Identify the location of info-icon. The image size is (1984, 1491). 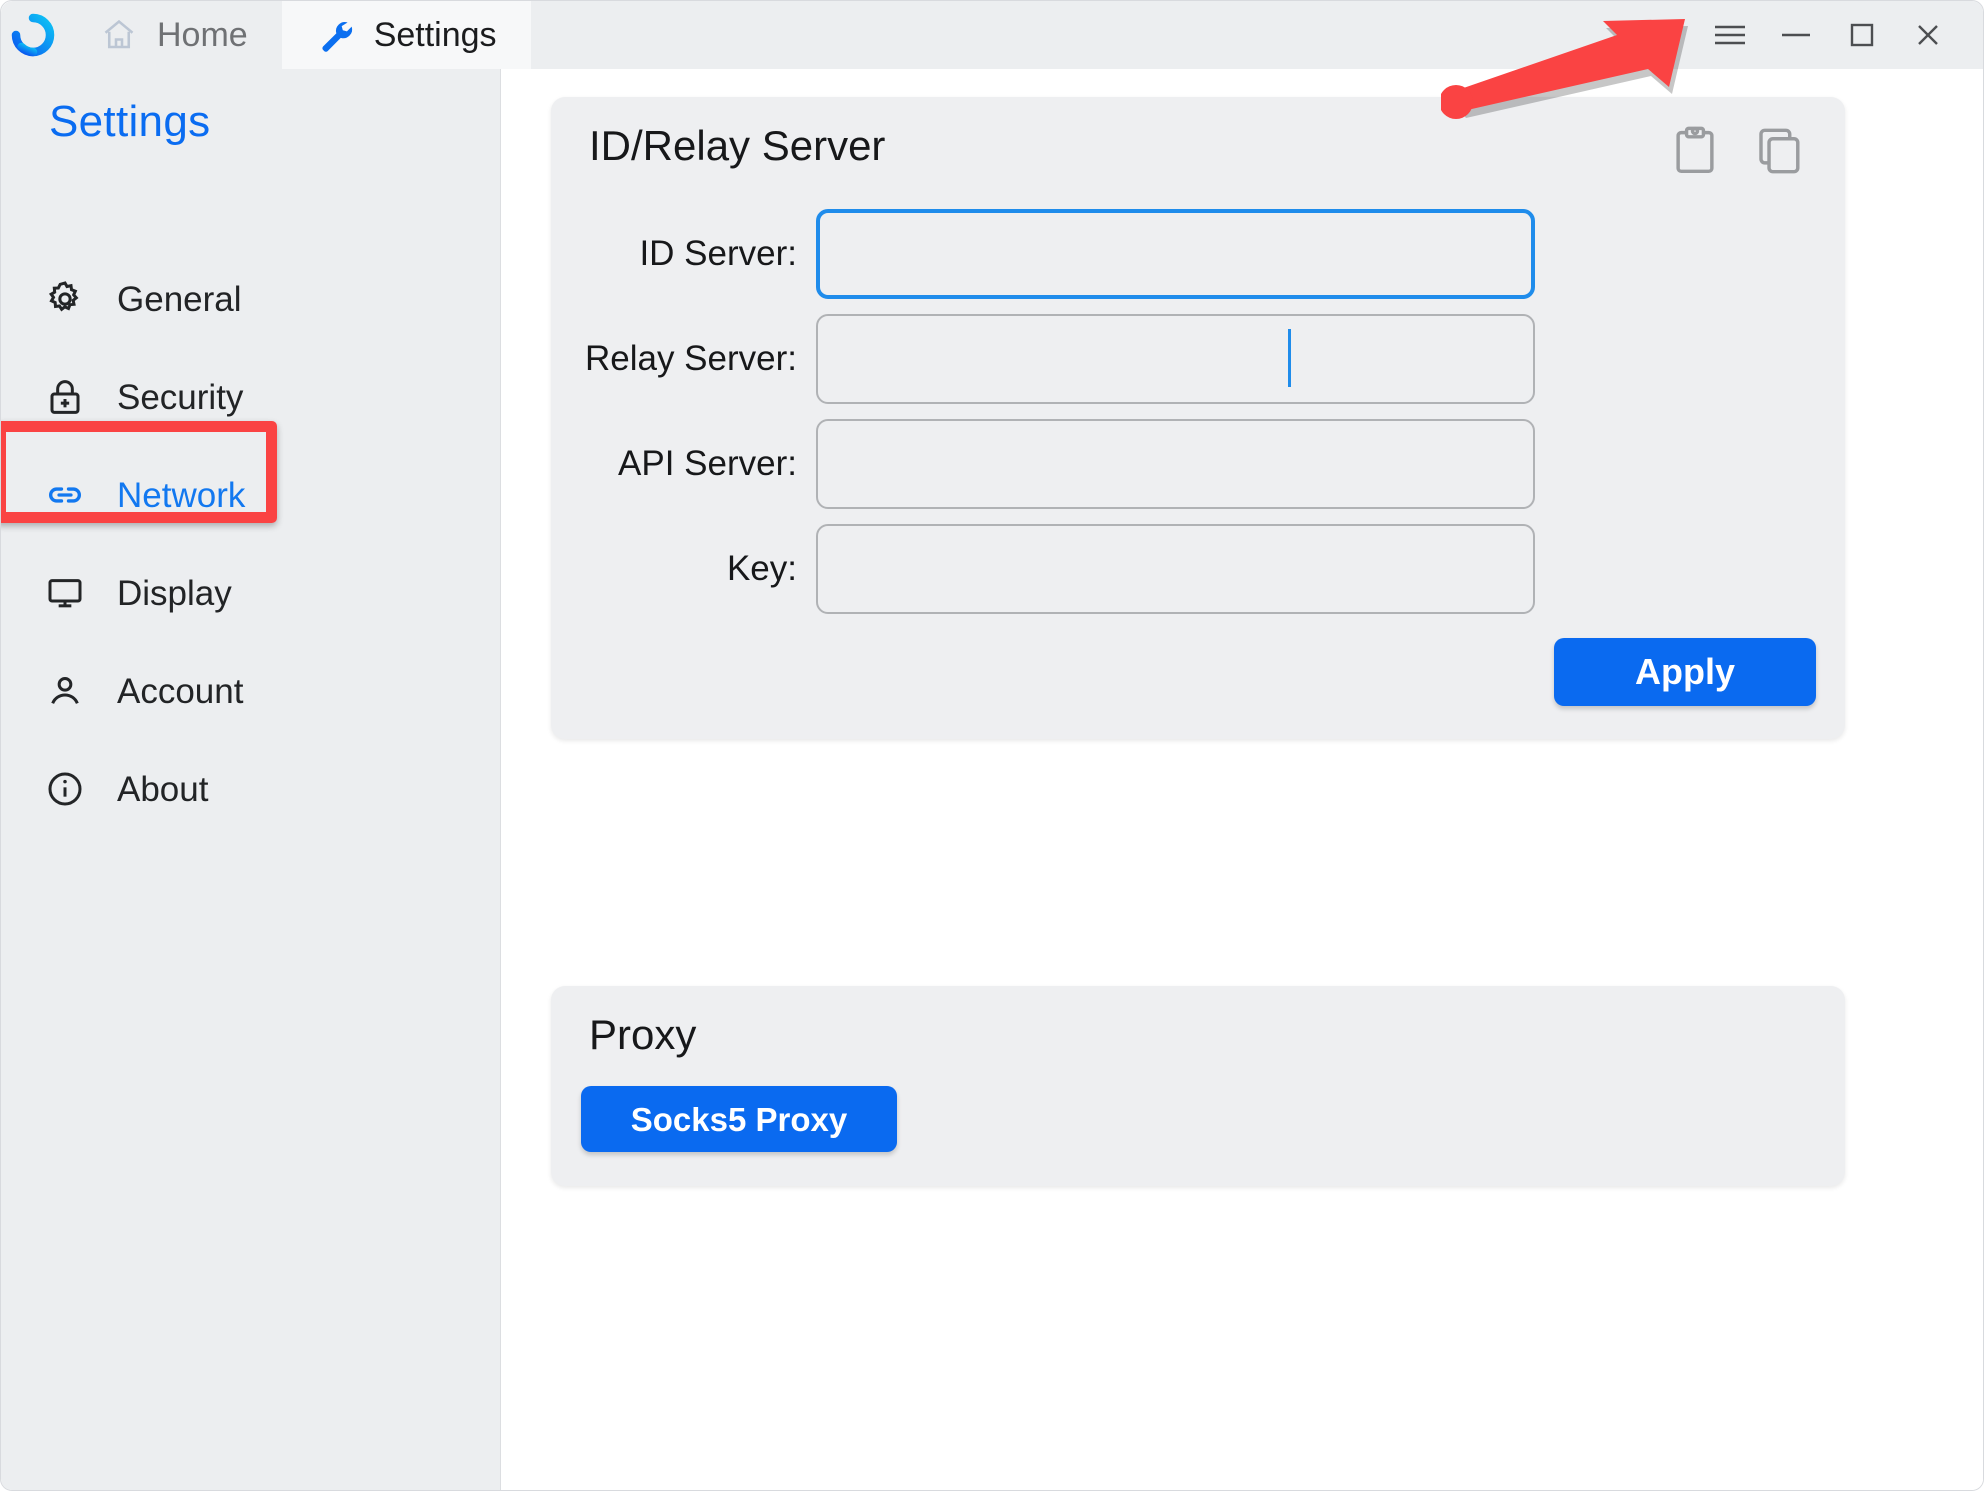
(65, 789).